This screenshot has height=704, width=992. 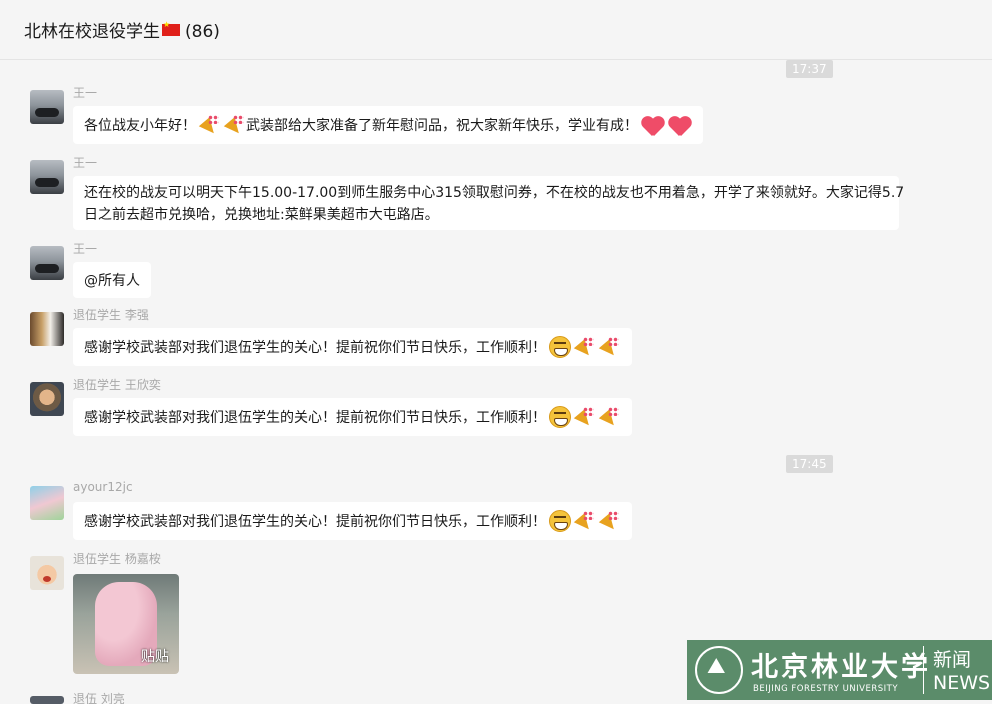 I want to click on message-bubble: @所有人, so click(x=112, y=280).